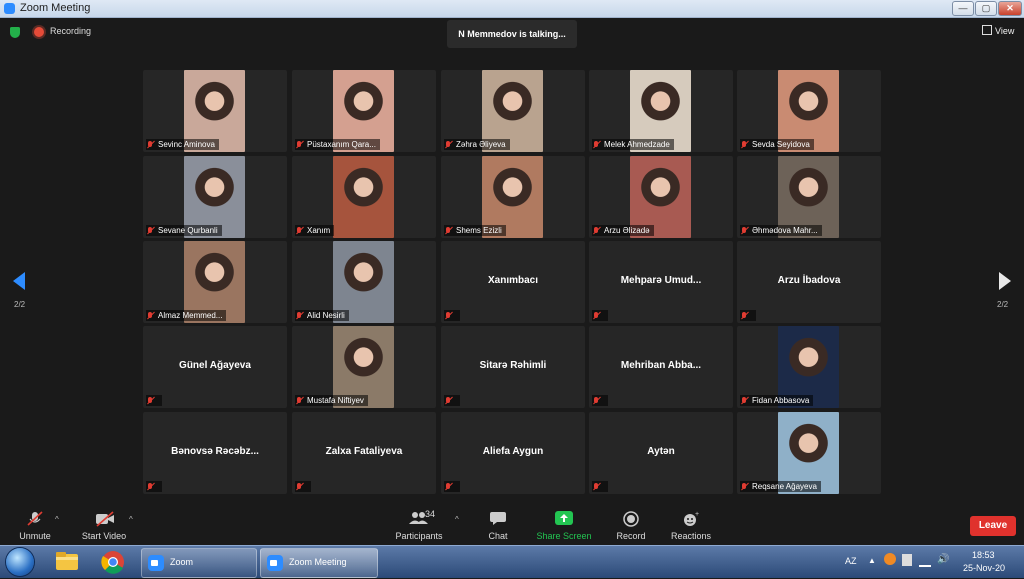 Image resolution: width=1024 pixels, height=579 pixels. Describe the element at coordinates (419, 536) in the screenshot. I see `participants-label: Participants` at that location.